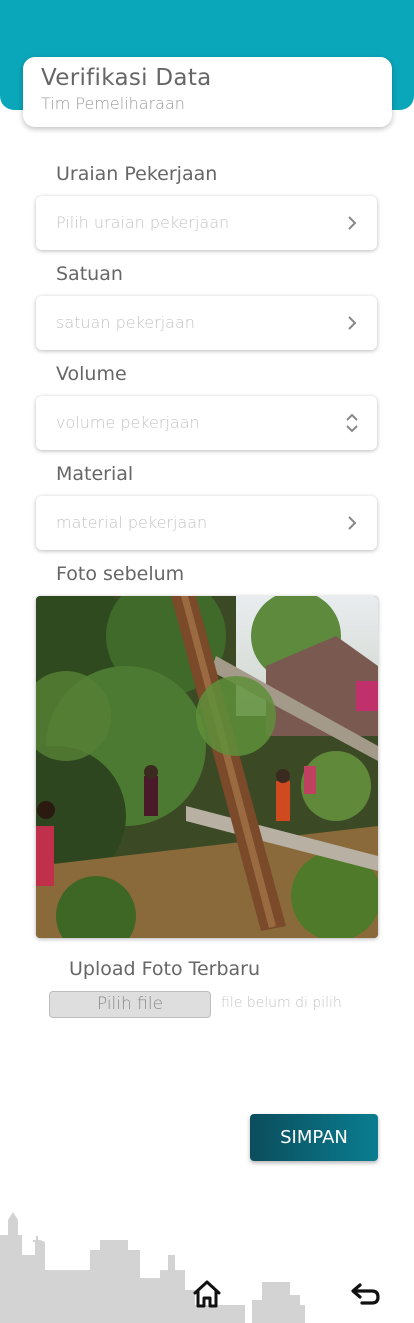  What do you see at coordinates (281, 1003) in the screenshot?
I see `file-status: file belum di pilih` at bounding box center [281, 1003].